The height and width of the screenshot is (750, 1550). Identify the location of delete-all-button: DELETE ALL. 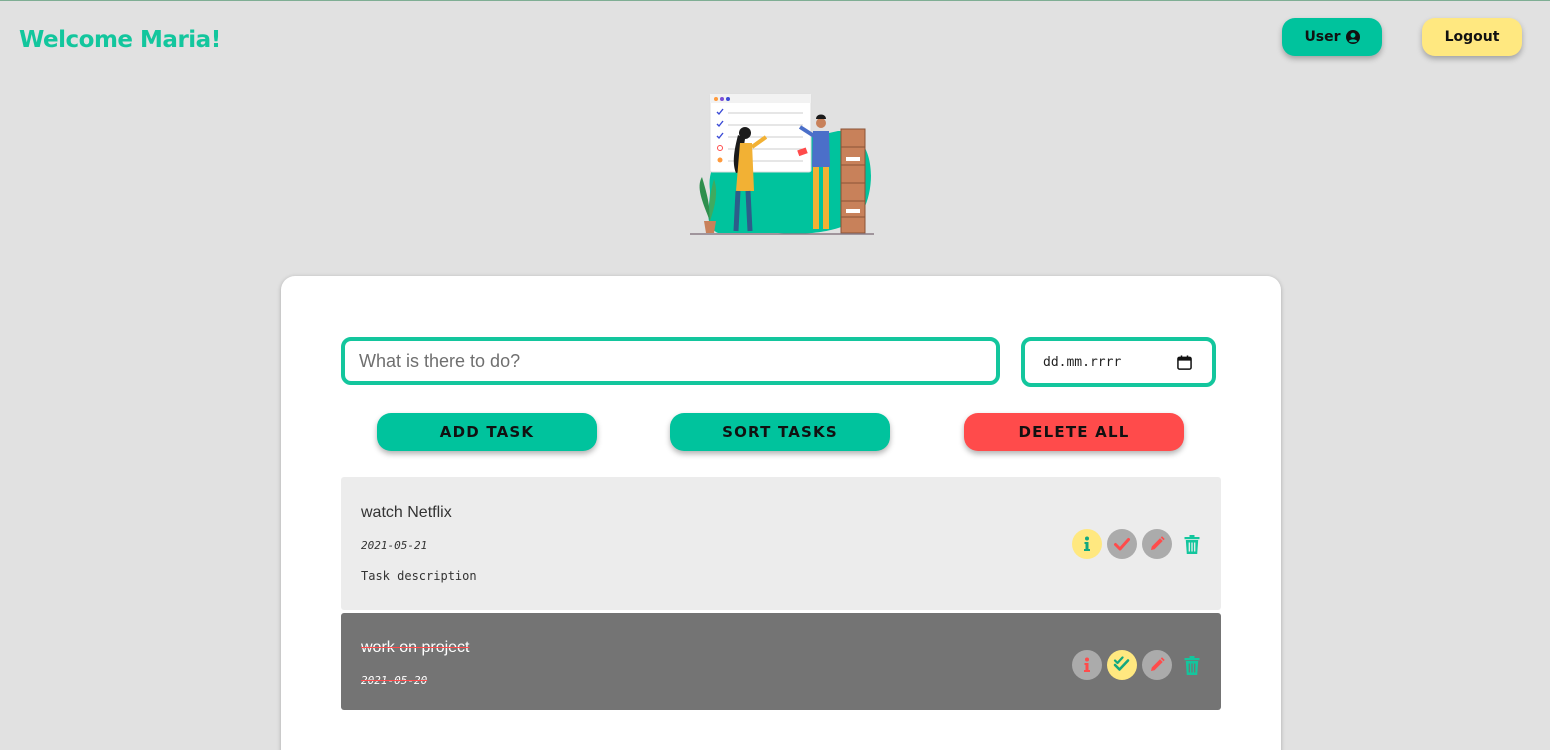
(1074, 432).